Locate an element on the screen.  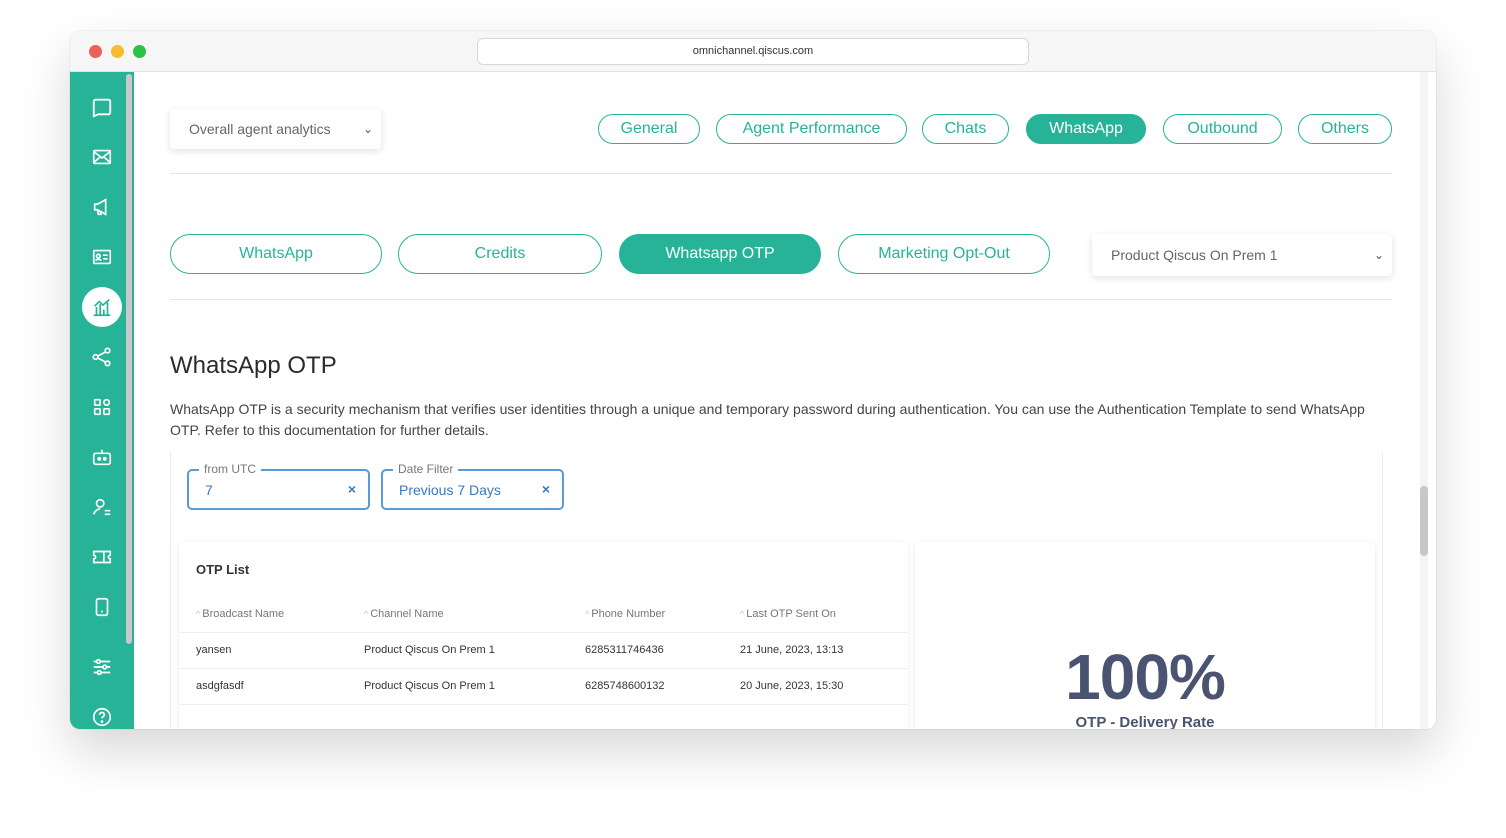
main-scrollbar-thumb is located at coordinates (1424, 521).